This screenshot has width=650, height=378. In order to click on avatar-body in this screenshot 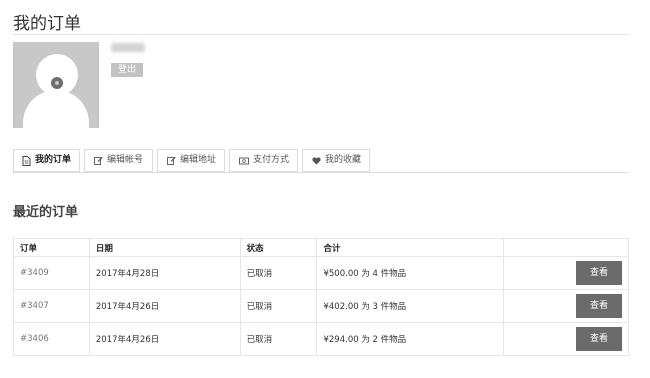, I will do `click(56, 109)`.